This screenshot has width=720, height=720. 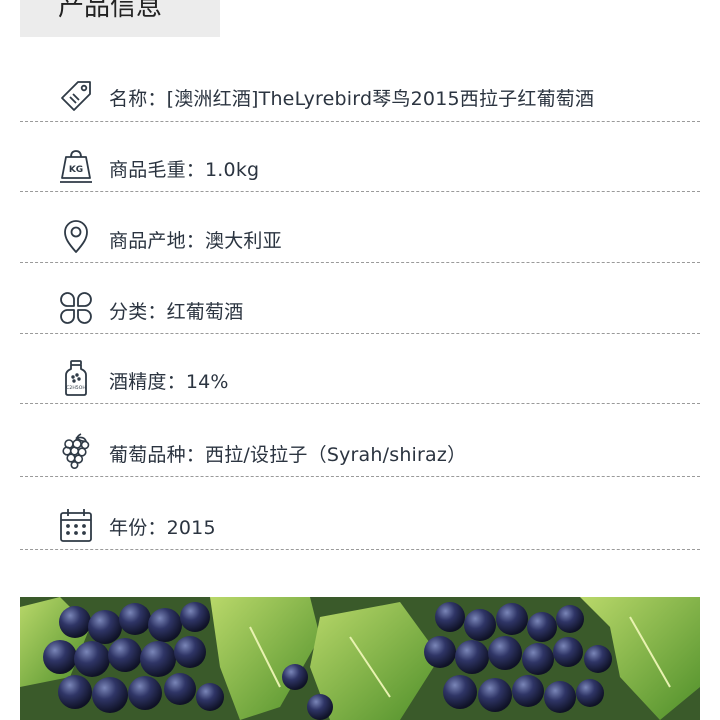 What do you see at coordinates (207, 382) in the screenshot?
I see `alcohol-value: 14%` at bounding box center [207, 382].